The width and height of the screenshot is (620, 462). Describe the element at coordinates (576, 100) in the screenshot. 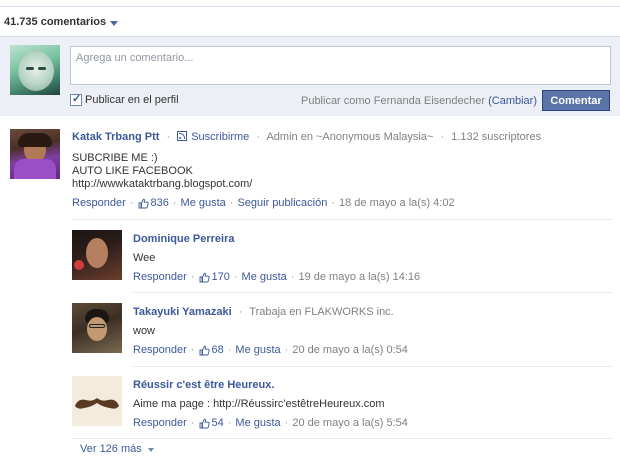

I see `comment-submit-button: Comentar` at that location.